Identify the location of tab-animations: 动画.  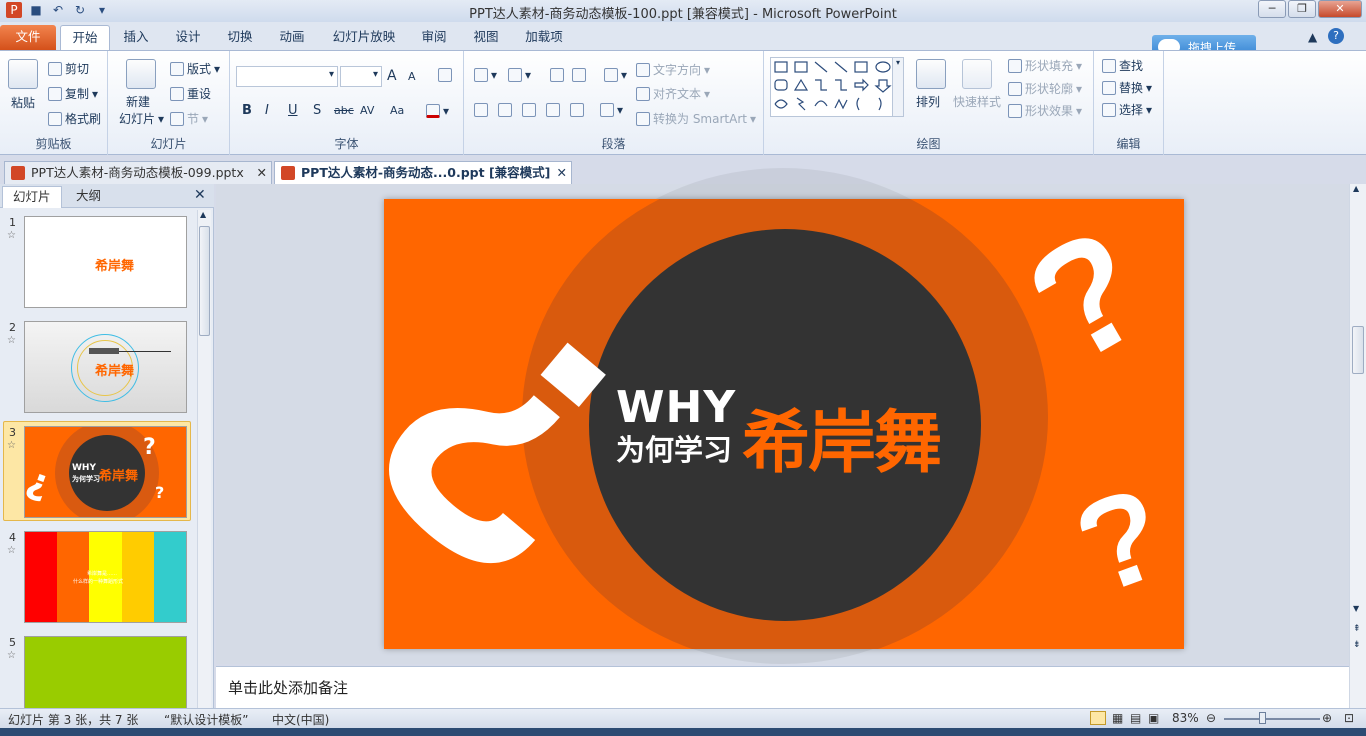
(292, 37).